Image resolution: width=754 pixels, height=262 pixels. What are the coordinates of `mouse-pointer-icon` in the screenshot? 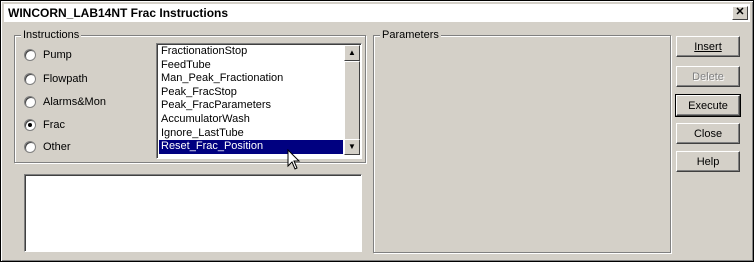 It's located at (294, 159).